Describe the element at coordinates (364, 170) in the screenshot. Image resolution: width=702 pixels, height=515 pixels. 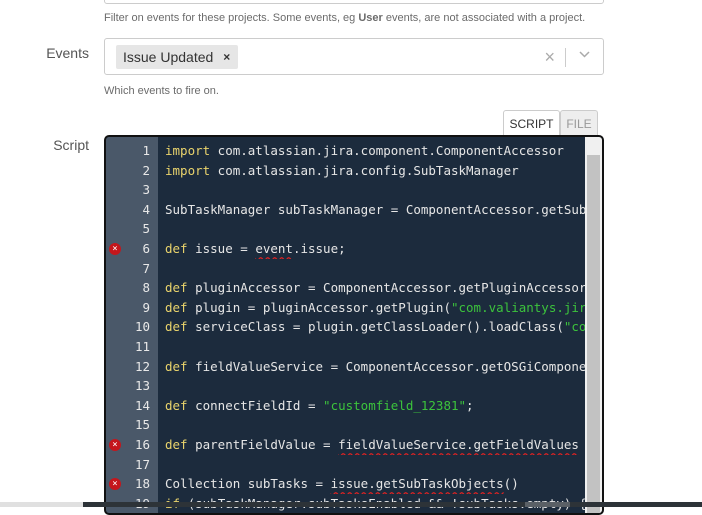
I see `code-segment: com.atlassian.jira.config.SubTaskManager` at that location.